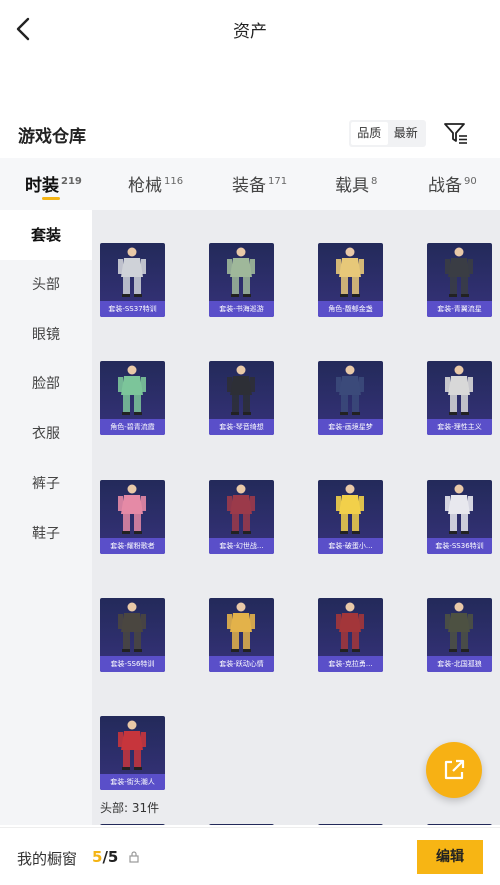 The image size is (500, 885). I want to click on item-name: 套装-琴音绮想, so click(241, 427).